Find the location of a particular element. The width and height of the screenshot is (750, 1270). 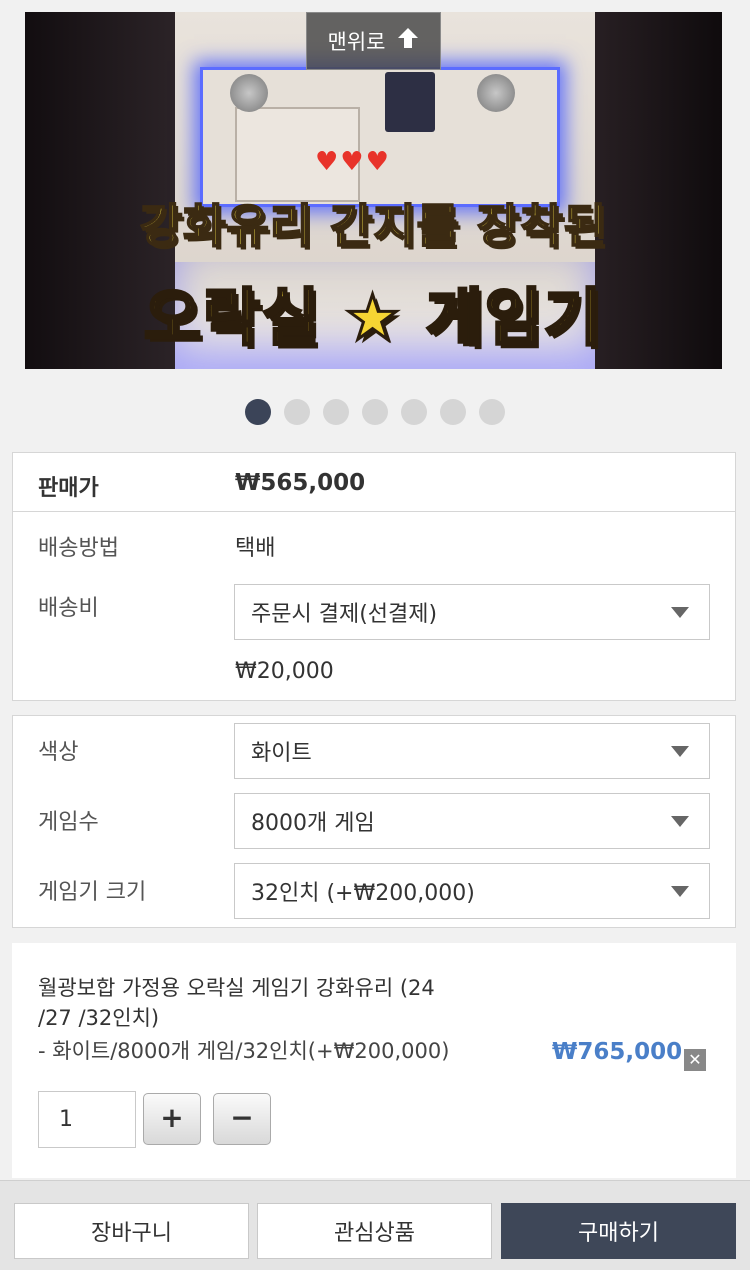

shipping-method-label: 배송방법 is located at coordinates (78, 548).